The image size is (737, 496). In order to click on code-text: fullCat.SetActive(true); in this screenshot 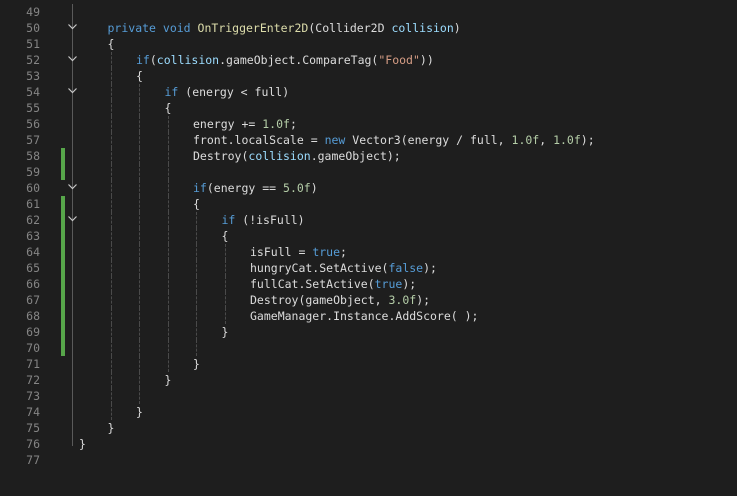, I will do `click(333, 284)`.